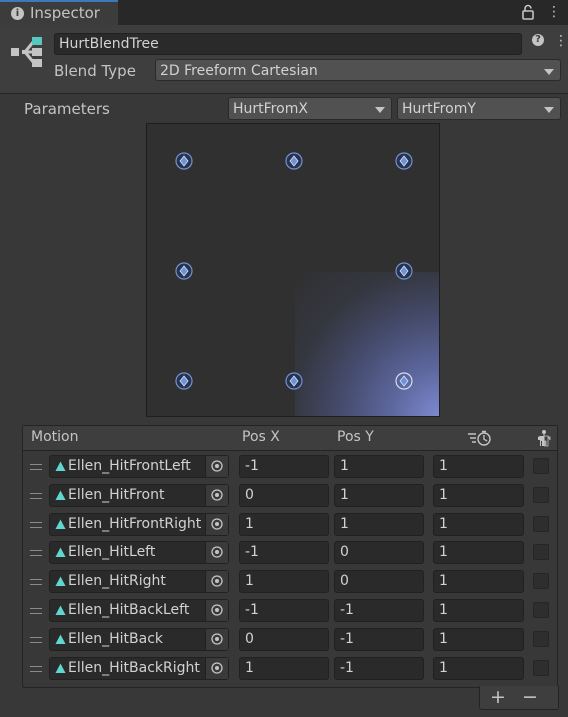 This screenshot has width=568, height=717. Describe the element at coordinates (288, 44) in the screenshot. I see `blend-tree-name-field: HurtBlendTree` at that location.